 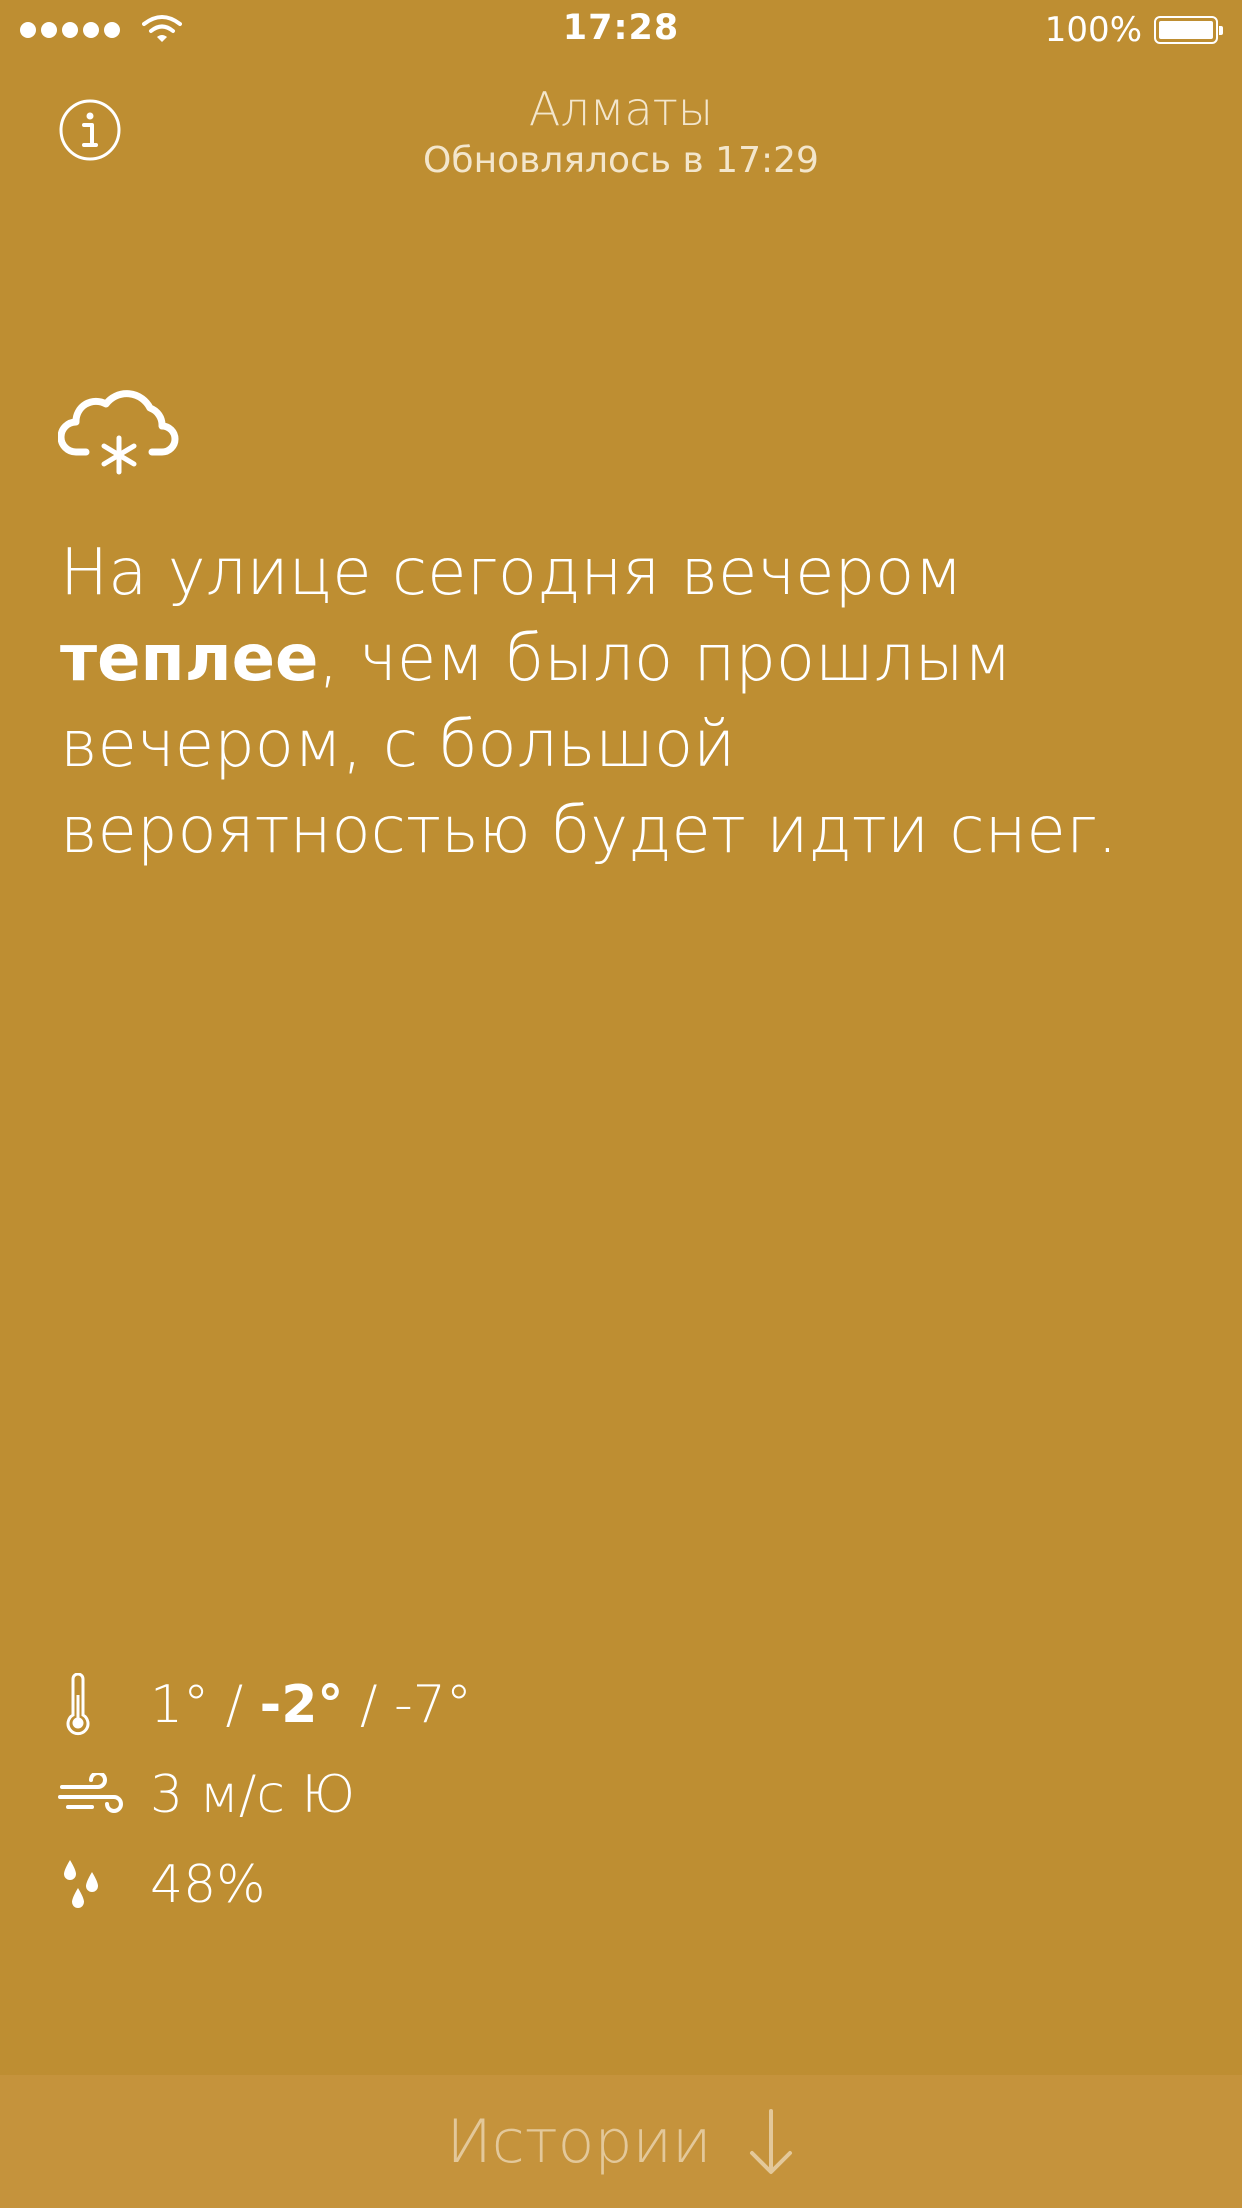 I want to click on temp-high: 1°, so click(x=180, y=1705).